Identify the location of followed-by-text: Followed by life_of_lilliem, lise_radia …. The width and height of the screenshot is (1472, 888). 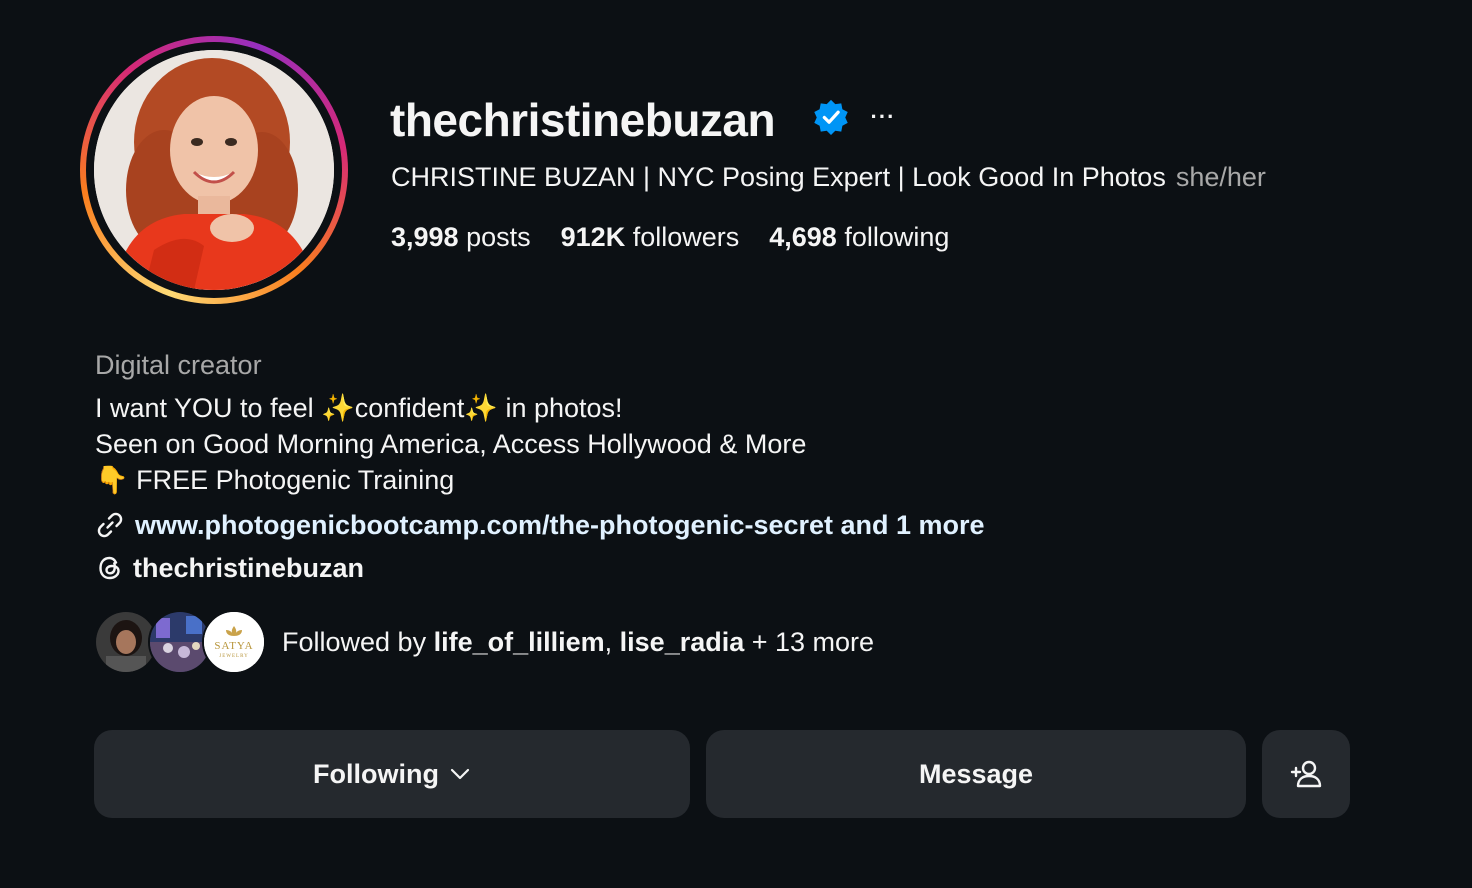
(578, 642).